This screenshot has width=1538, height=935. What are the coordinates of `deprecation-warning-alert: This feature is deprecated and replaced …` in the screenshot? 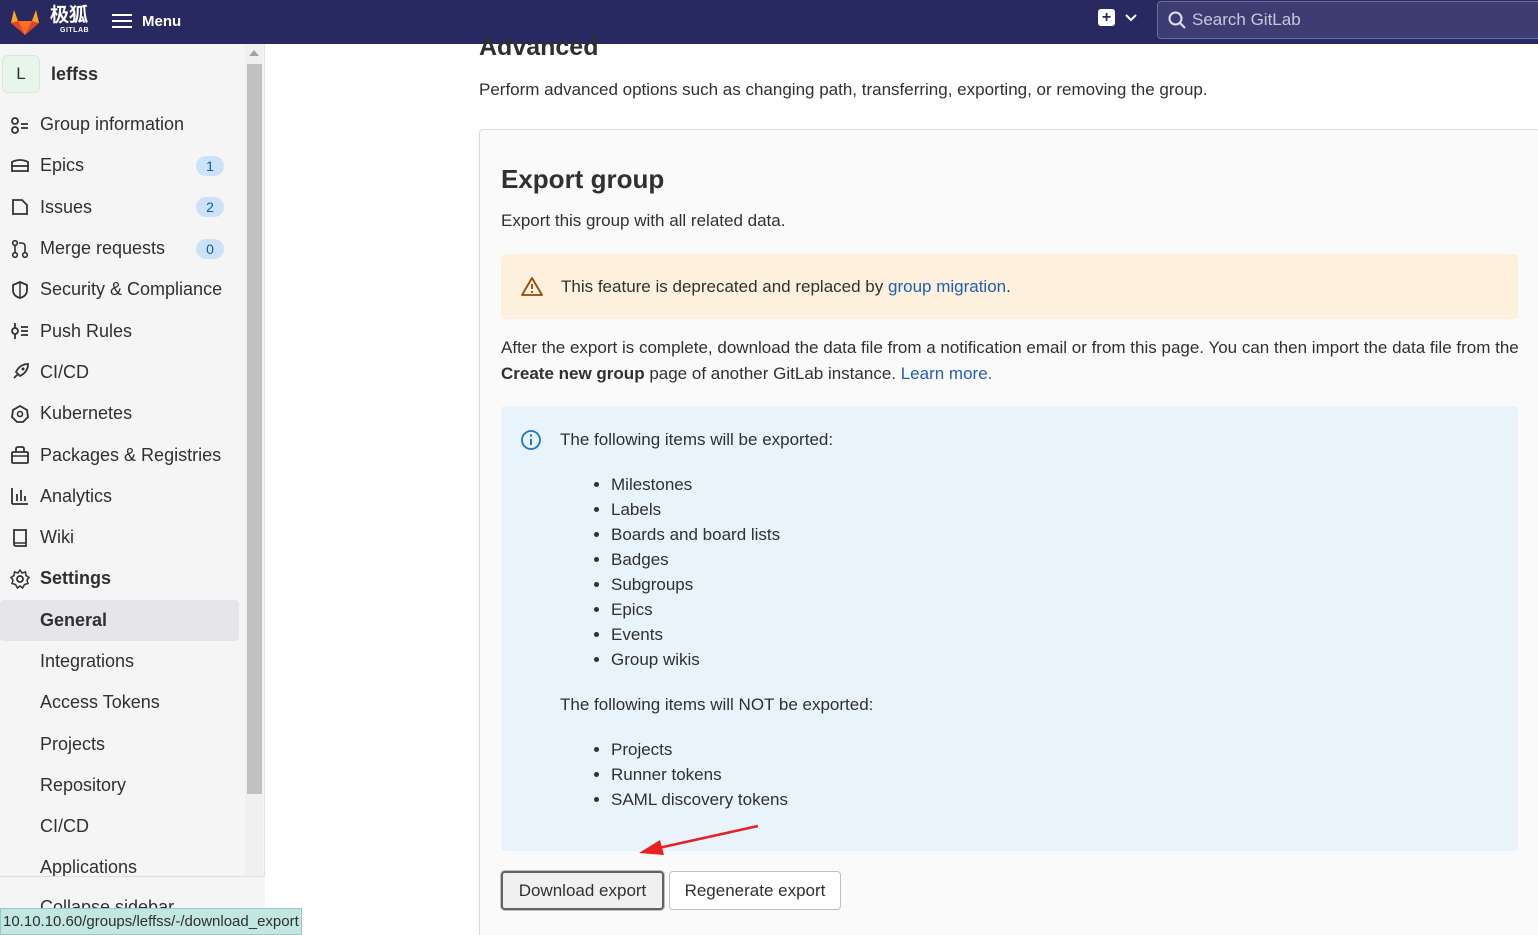 It's located at (1009, 286).